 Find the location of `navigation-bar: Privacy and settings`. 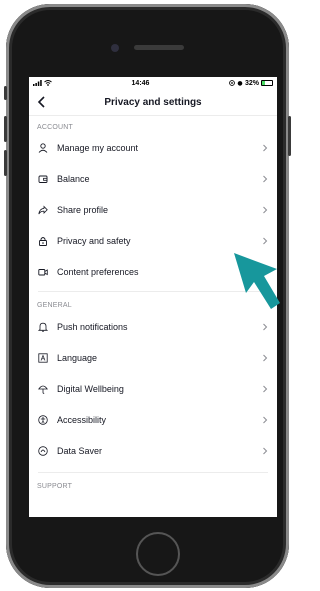

navigation-bar: Privacy and settings is located at coordinates (153, 102).